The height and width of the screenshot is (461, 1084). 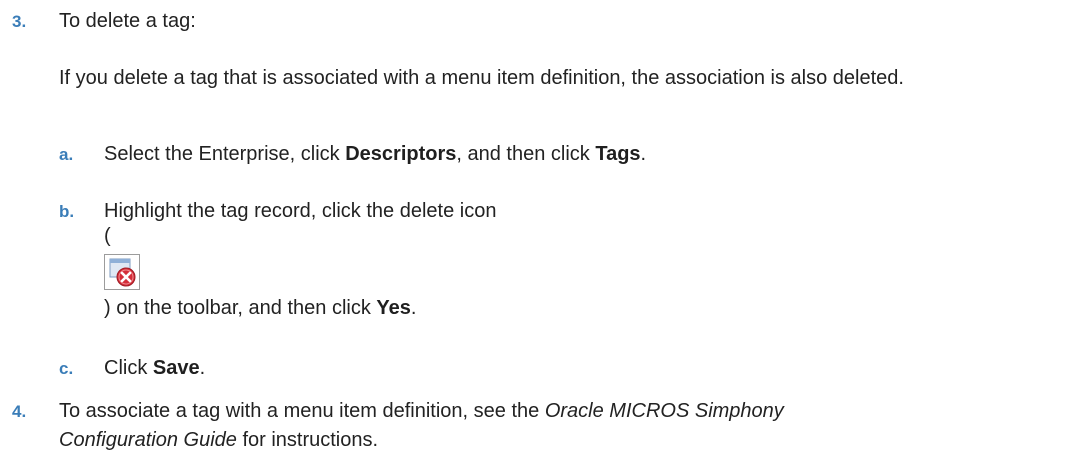 What do you see at coordinates (19, 411) in the screenshot?
I see `step-number: 4.` at bounding box center [19, 411].